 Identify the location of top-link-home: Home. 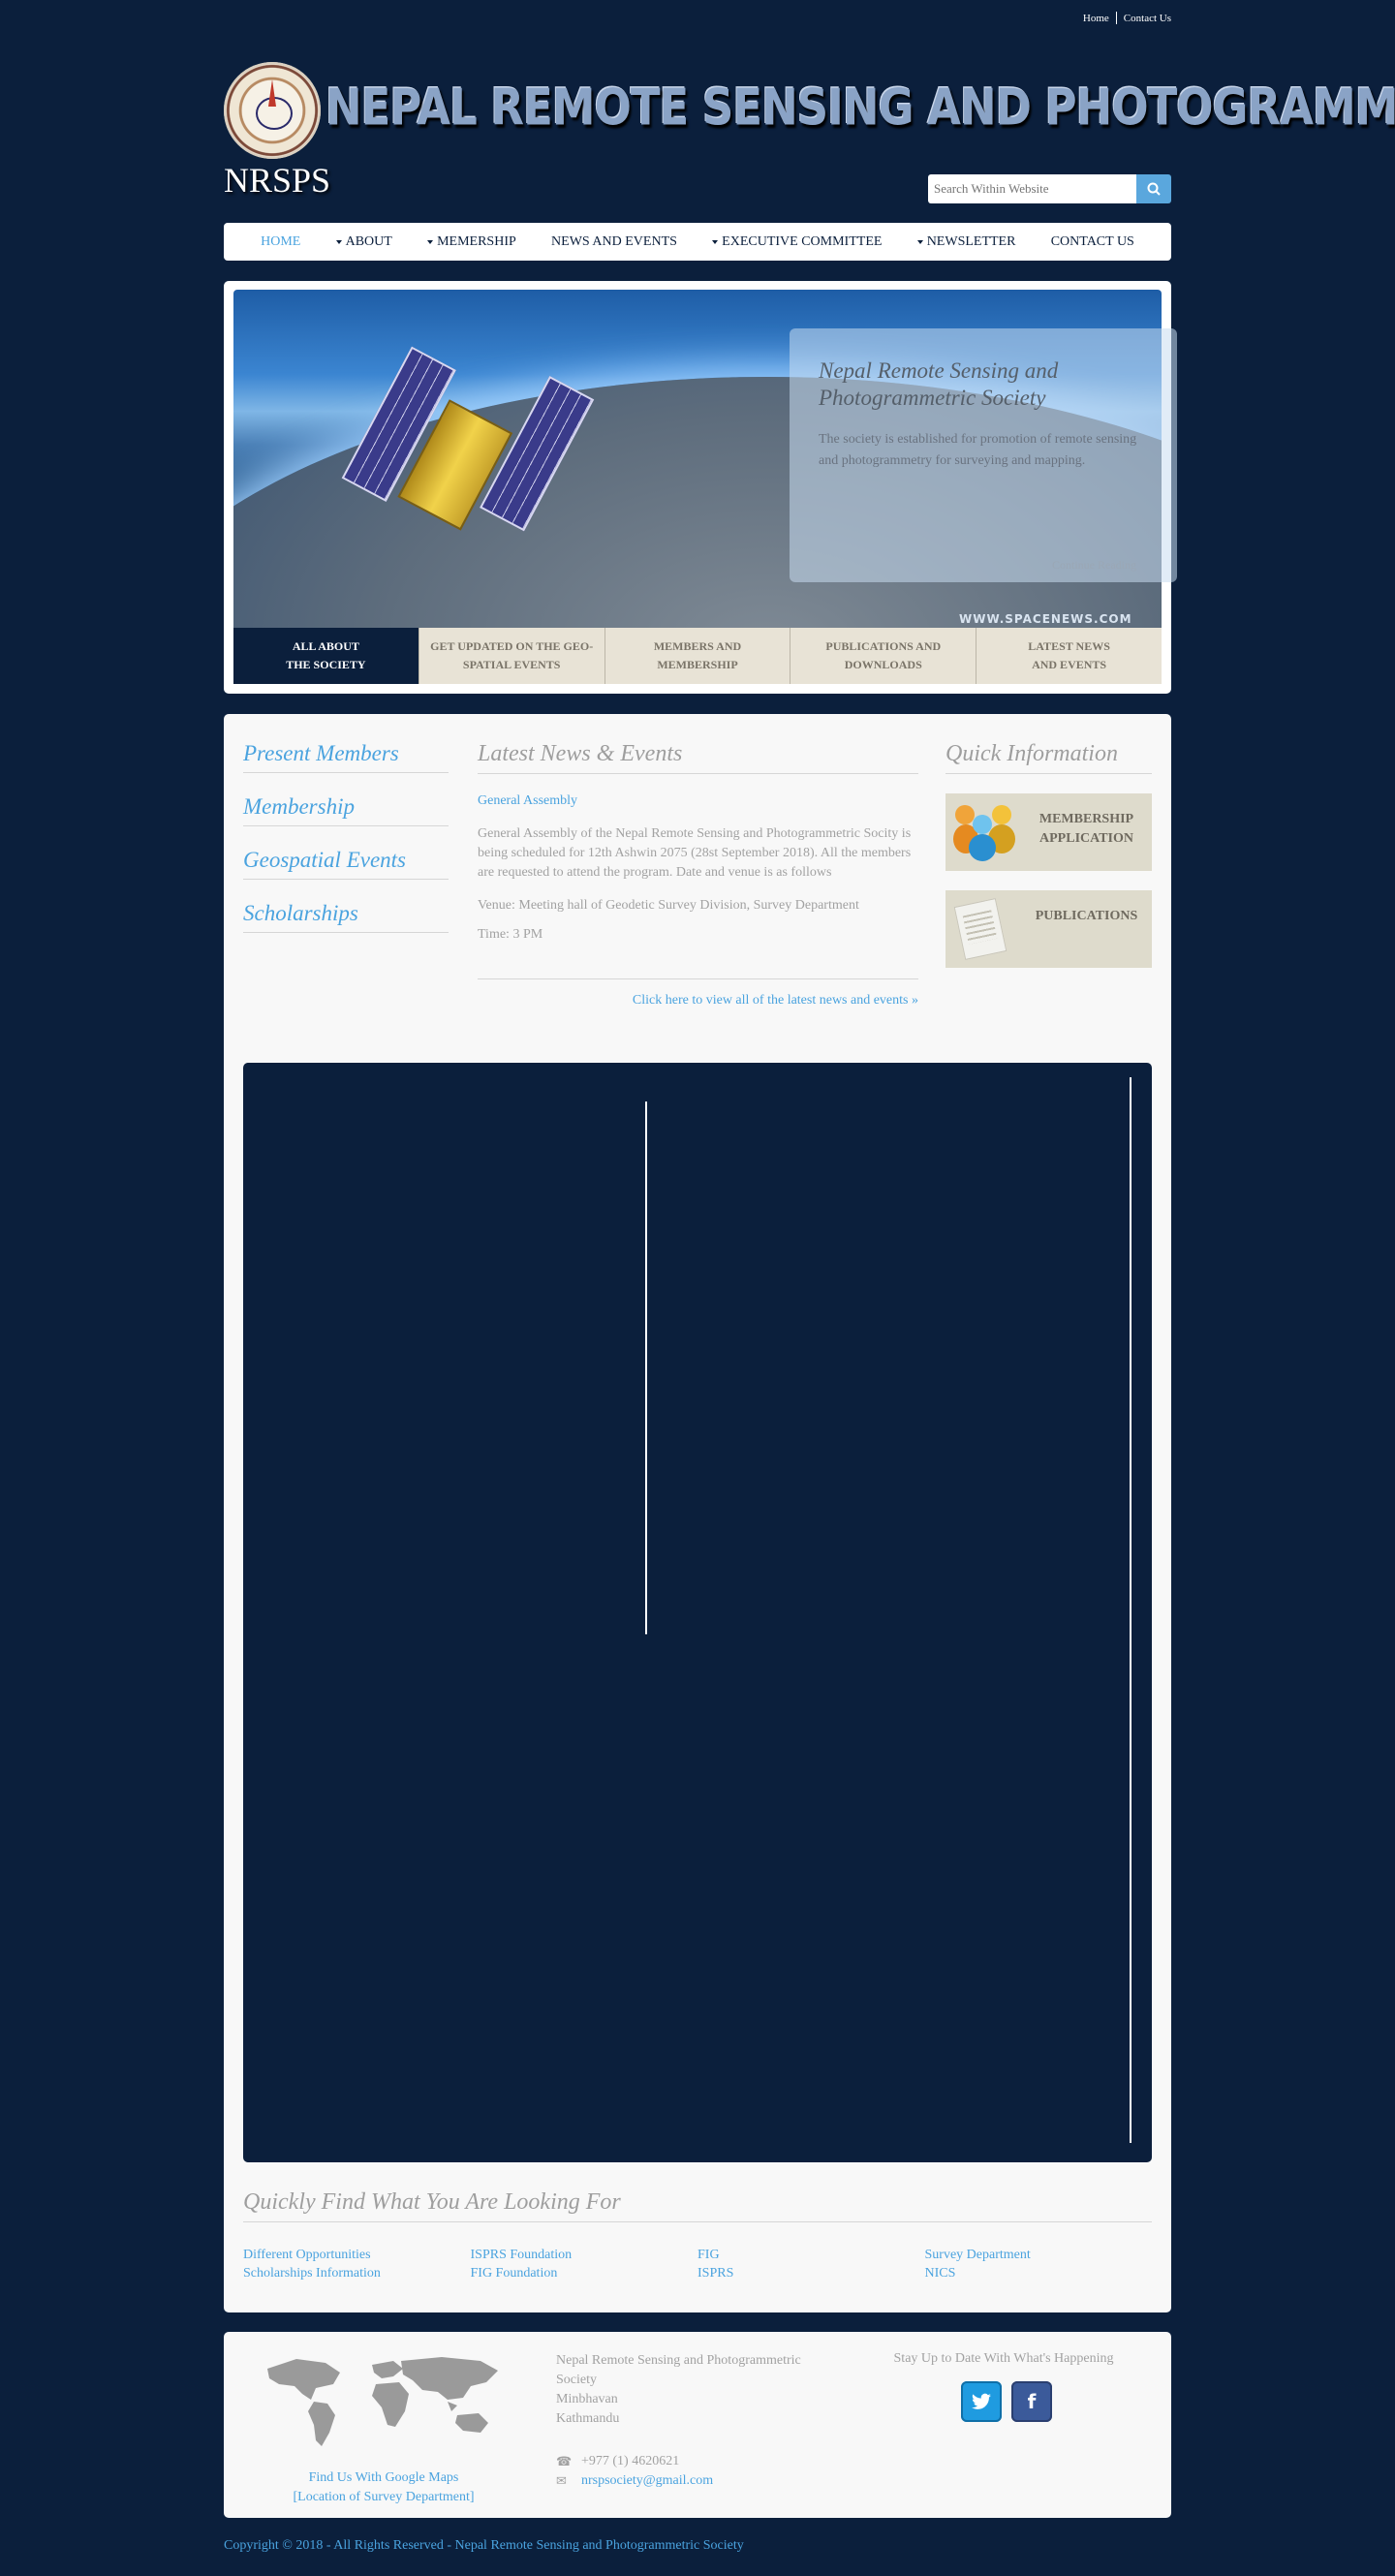
(1096, 18).